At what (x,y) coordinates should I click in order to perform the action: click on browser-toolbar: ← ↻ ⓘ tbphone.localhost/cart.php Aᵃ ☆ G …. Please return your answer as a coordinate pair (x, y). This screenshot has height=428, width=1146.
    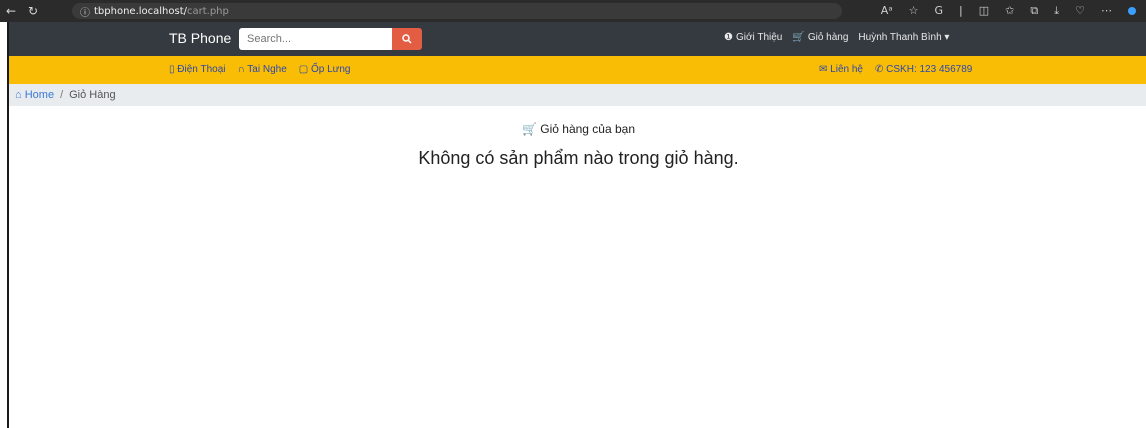
    Looking at the image, I should click on (573, 11).